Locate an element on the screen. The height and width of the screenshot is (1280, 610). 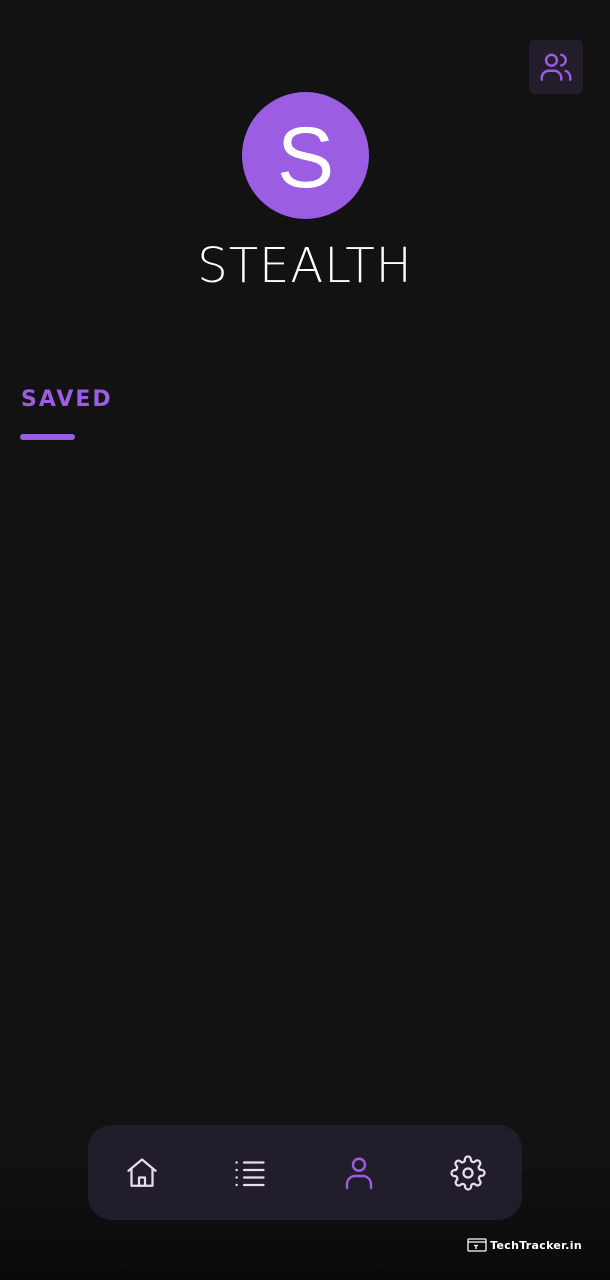
list-icon is located at coordinates (250, 1173).